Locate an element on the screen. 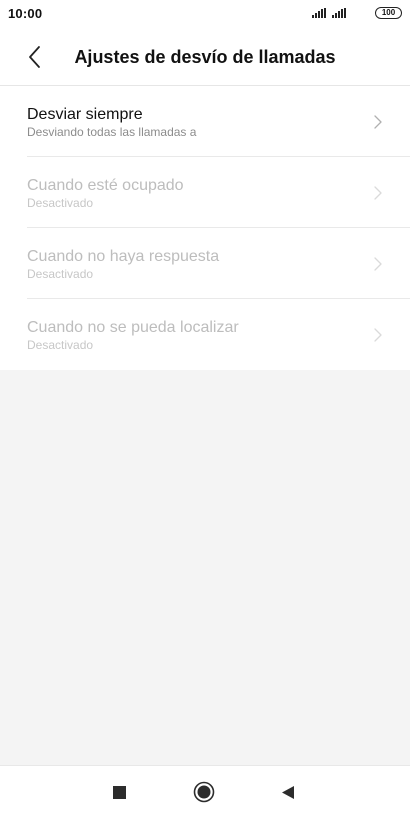  item-title: Cuando esté ocupado is located at coordinates (105, 185).